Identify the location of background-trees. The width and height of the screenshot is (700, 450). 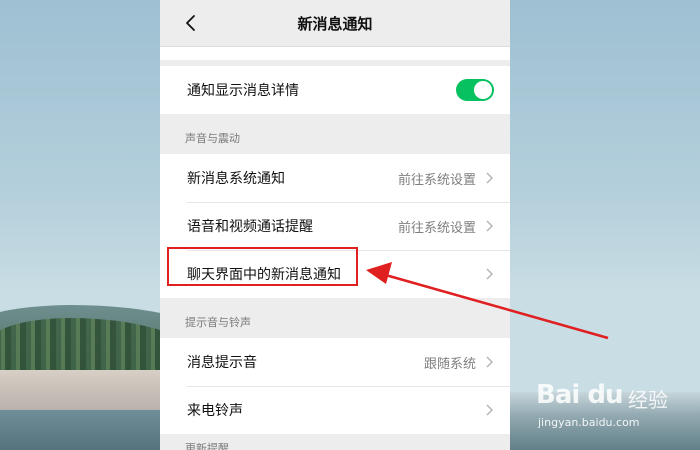
(80, 348).